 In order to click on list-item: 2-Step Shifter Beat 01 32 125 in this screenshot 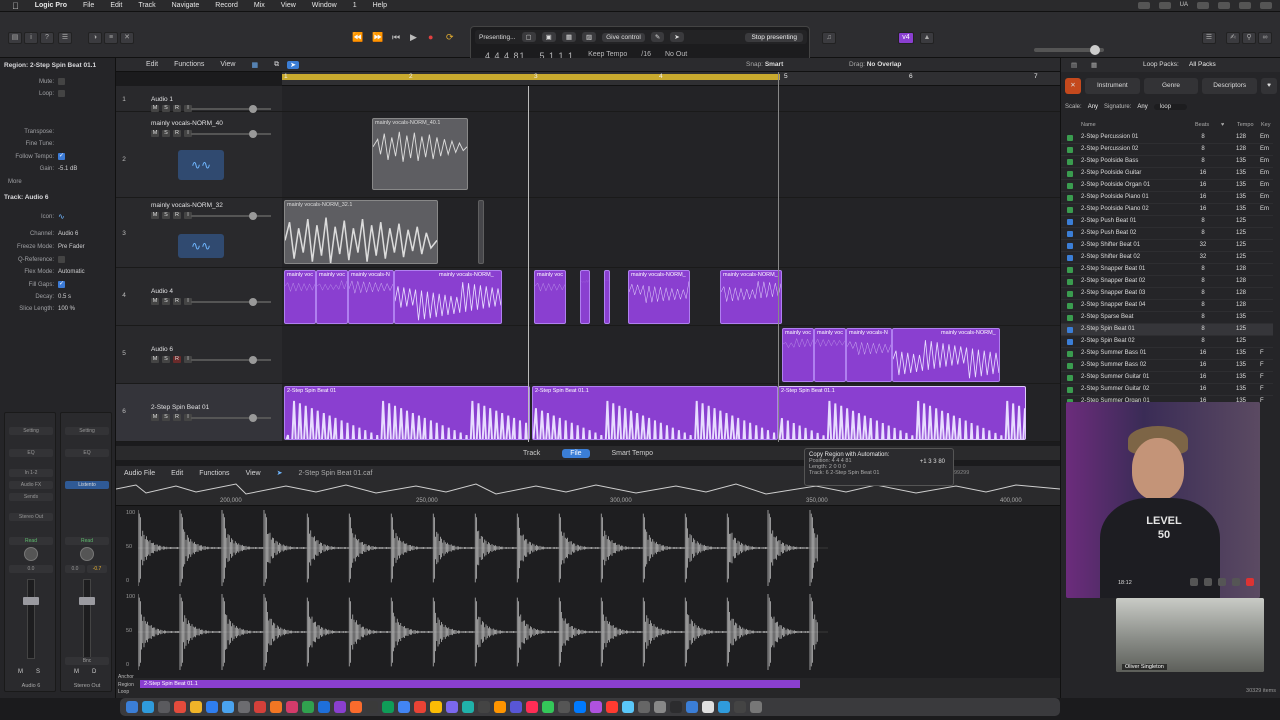, I will do `click(1167, 246)`.